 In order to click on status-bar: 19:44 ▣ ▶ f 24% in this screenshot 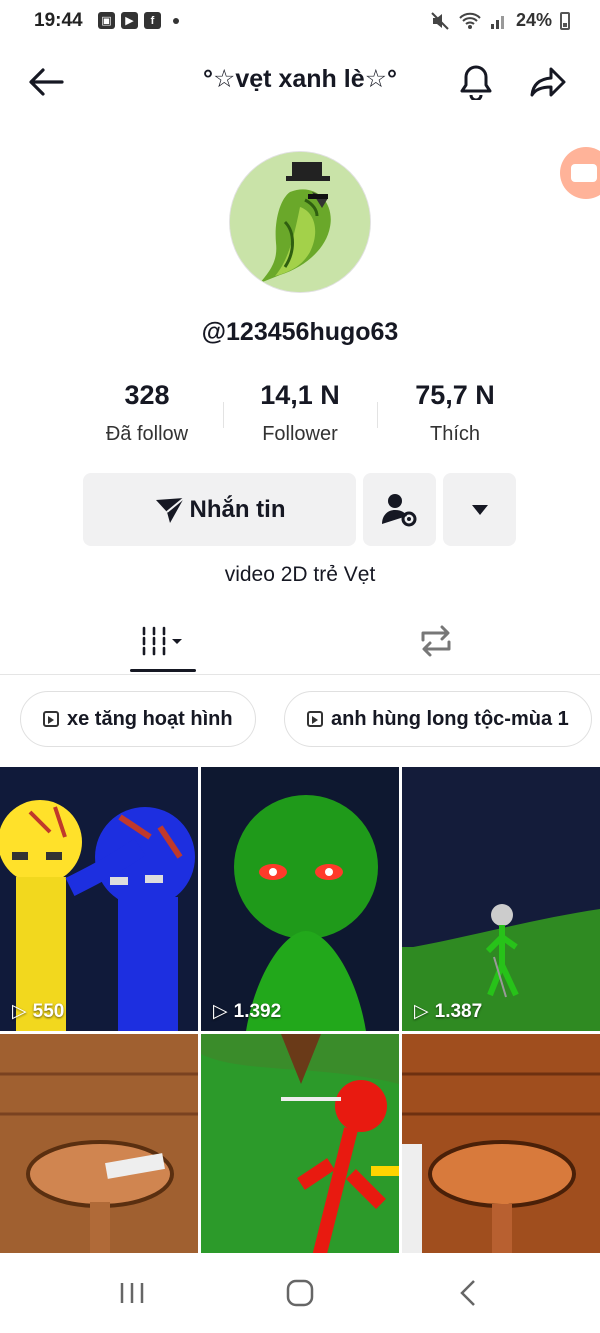, I will do `click(300, 22)`.